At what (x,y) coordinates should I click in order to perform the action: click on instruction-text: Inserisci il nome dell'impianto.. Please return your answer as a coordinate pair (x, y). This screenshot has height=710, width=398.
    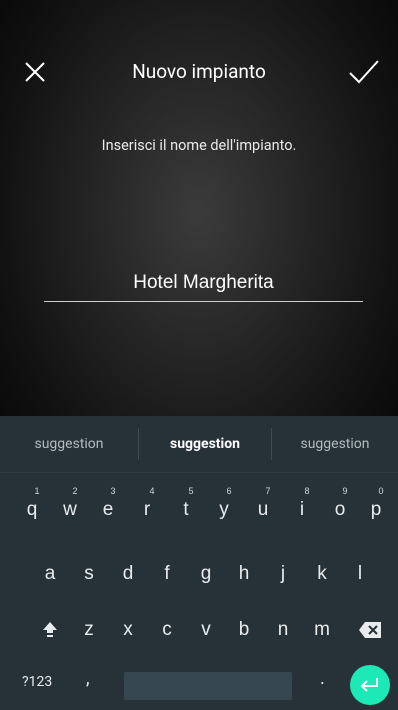
    Looking at the image, I should click on (199, 145).